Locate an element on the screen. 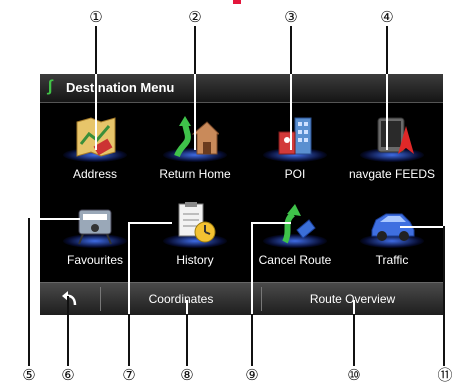 The height and width of the screenshot is (387, 453). callout-4: ④ is located at coordinates (387, 17).